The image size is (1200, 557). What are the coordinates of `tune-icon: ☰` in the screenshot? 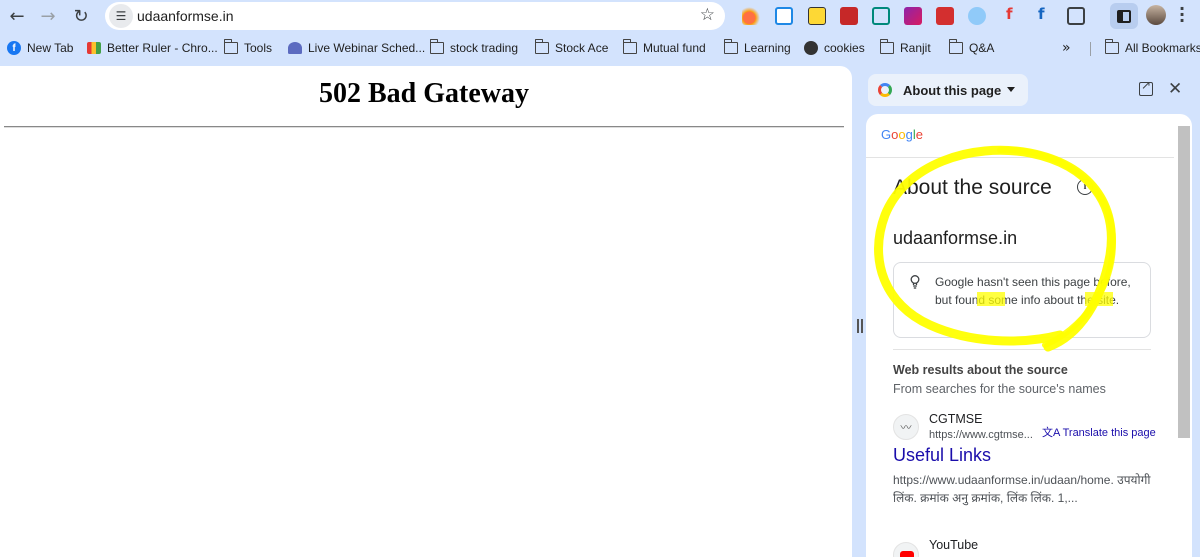 It's located at (121, 16).